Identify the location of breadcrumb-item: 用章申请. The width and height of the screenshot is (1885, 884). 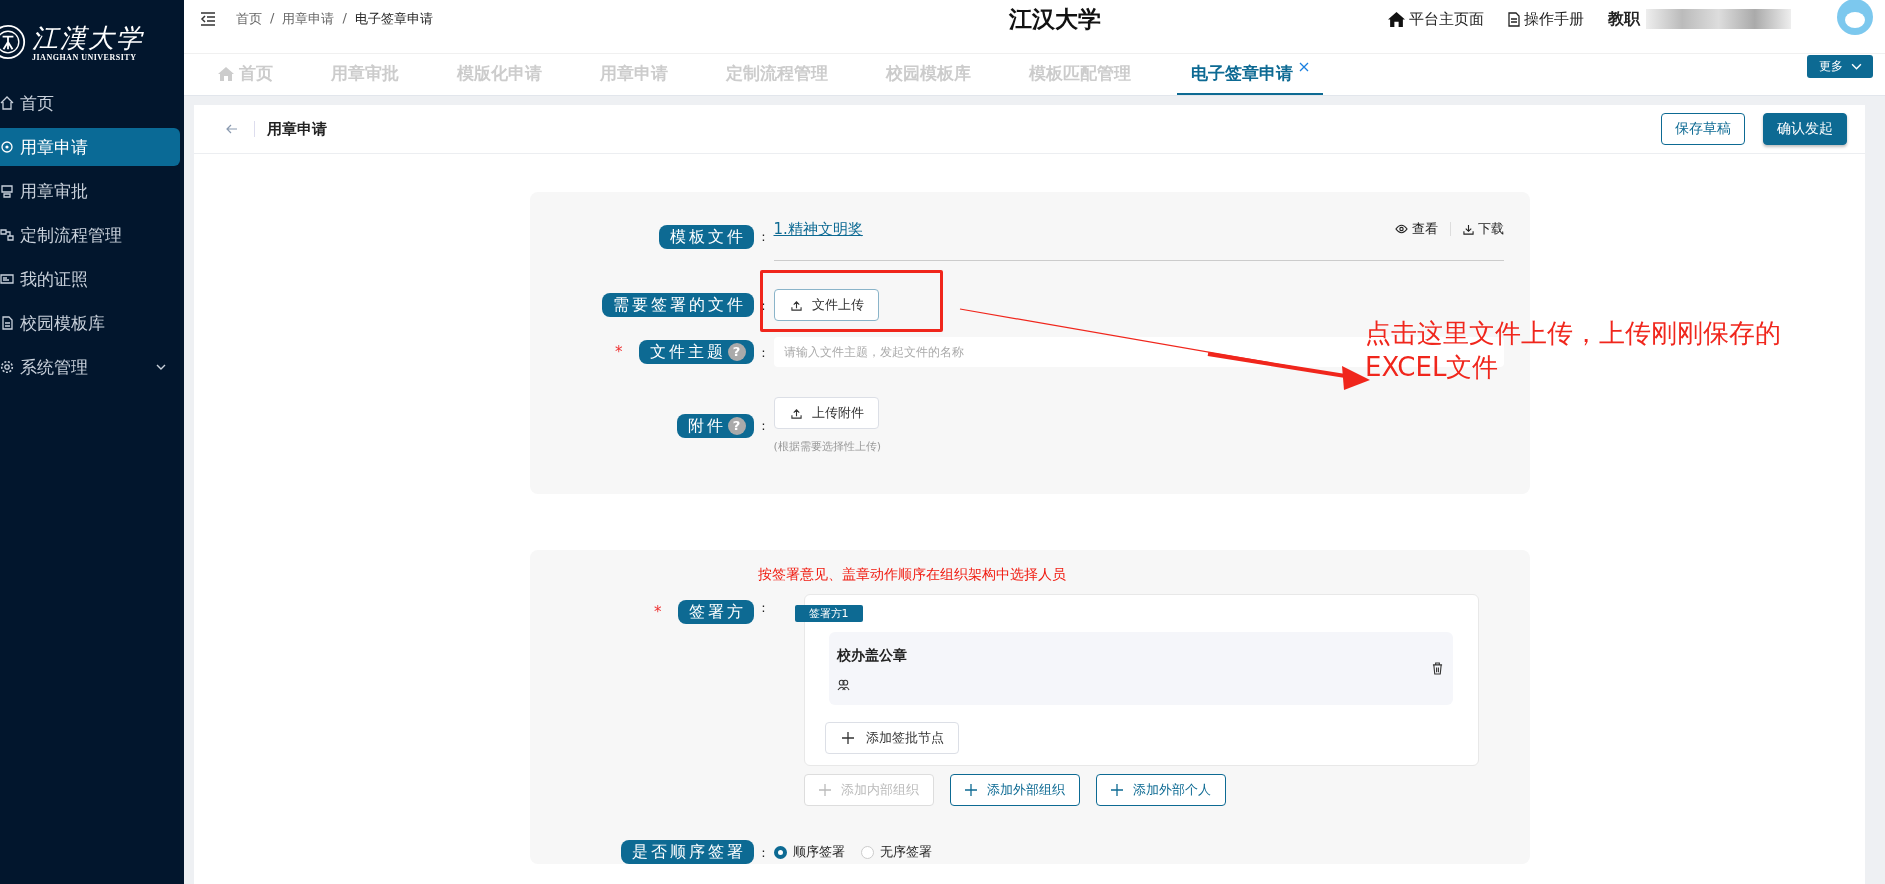
(308, 19).